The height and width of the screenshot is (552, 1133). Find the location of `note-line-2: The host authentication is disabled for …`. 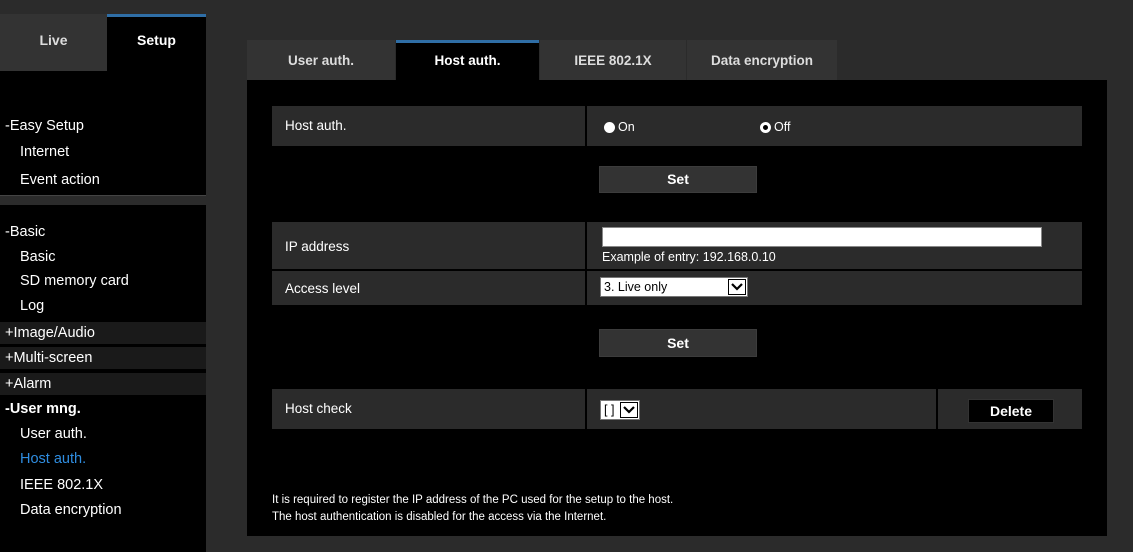

note-line-2: The host authentication is disabled for … is located at coordinates (439, 517).